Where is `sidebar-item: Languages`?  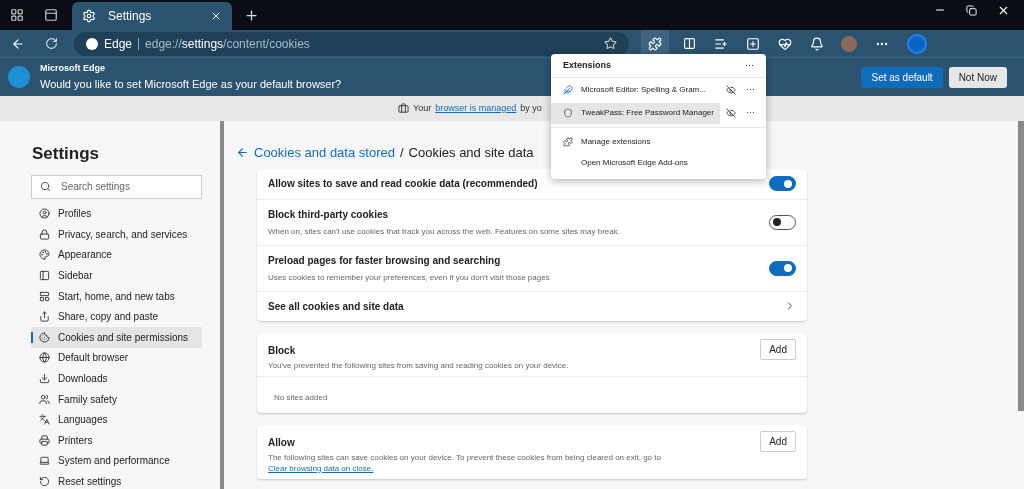 sidebar-item: Languages is located at coordinates (116, 420).